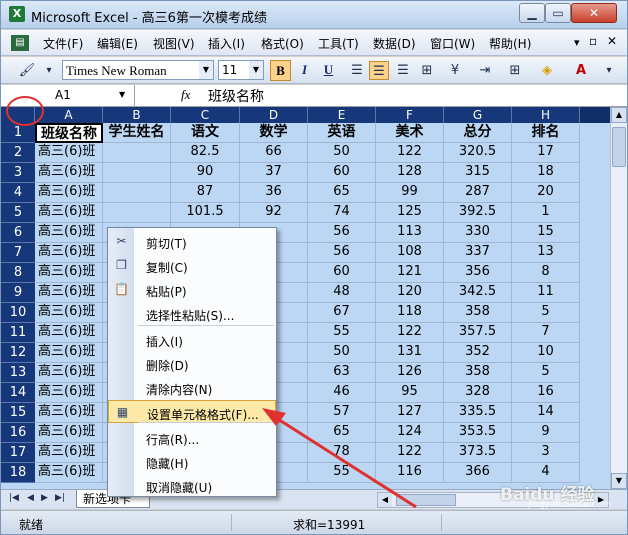 Image resolution: width=628 pixels, height=535 pixels. Describe the element at coordinates (185, 95) in the screenshot. I see `insert-function-icon: fx` at that location.